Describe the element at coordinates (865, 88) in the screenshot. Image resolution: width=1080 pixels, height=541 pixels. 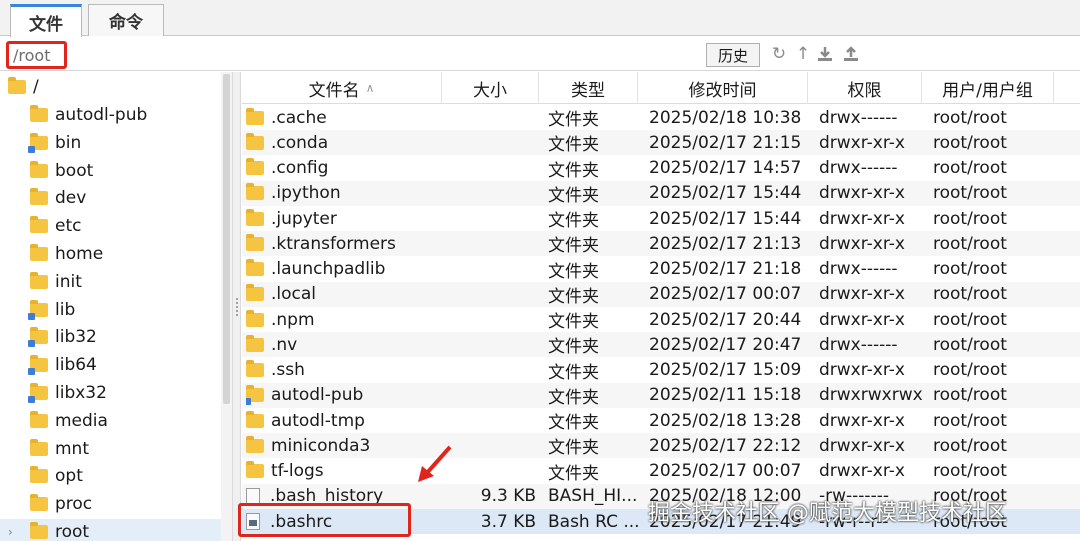
I see `column-header-perm: 权限` at that location.